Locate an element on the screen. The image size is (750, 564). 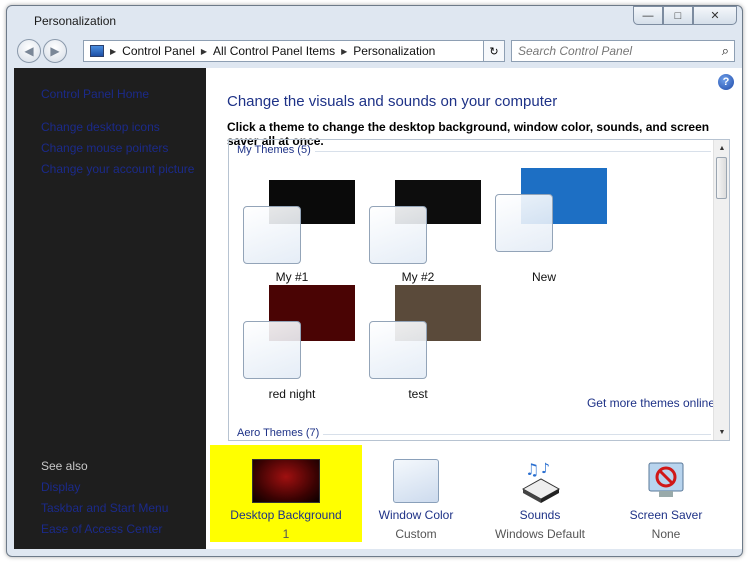
refresh-button: ↻ is located at coordinates (494, 51).